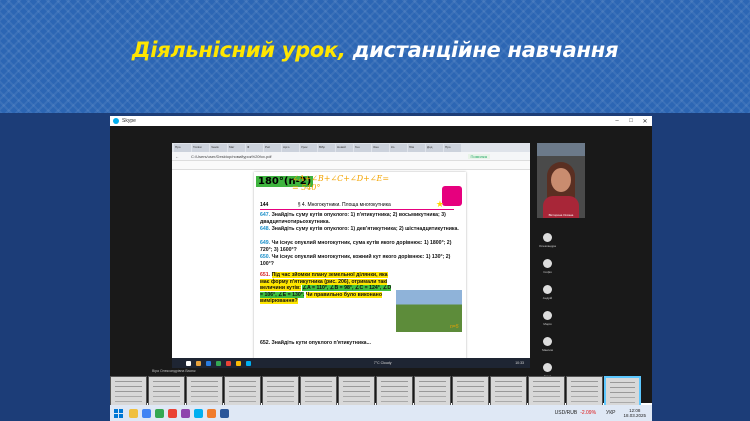 The height and width of the screenshot is (421, 750). What do you see at coordinates (381, 413) in the screenshot?
I see `windows-taskbar: USD/RUB -2.09% УКР 12:08 18.03.2025` at bounding box center [381, 413].